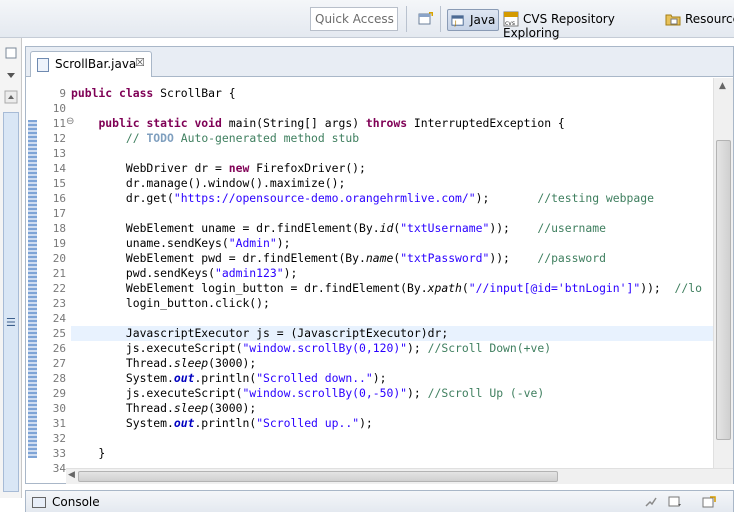 This screenshot has width=734, height=512. I want to click on code-line: dr.manage().window().maximize();, so click(208, 183).